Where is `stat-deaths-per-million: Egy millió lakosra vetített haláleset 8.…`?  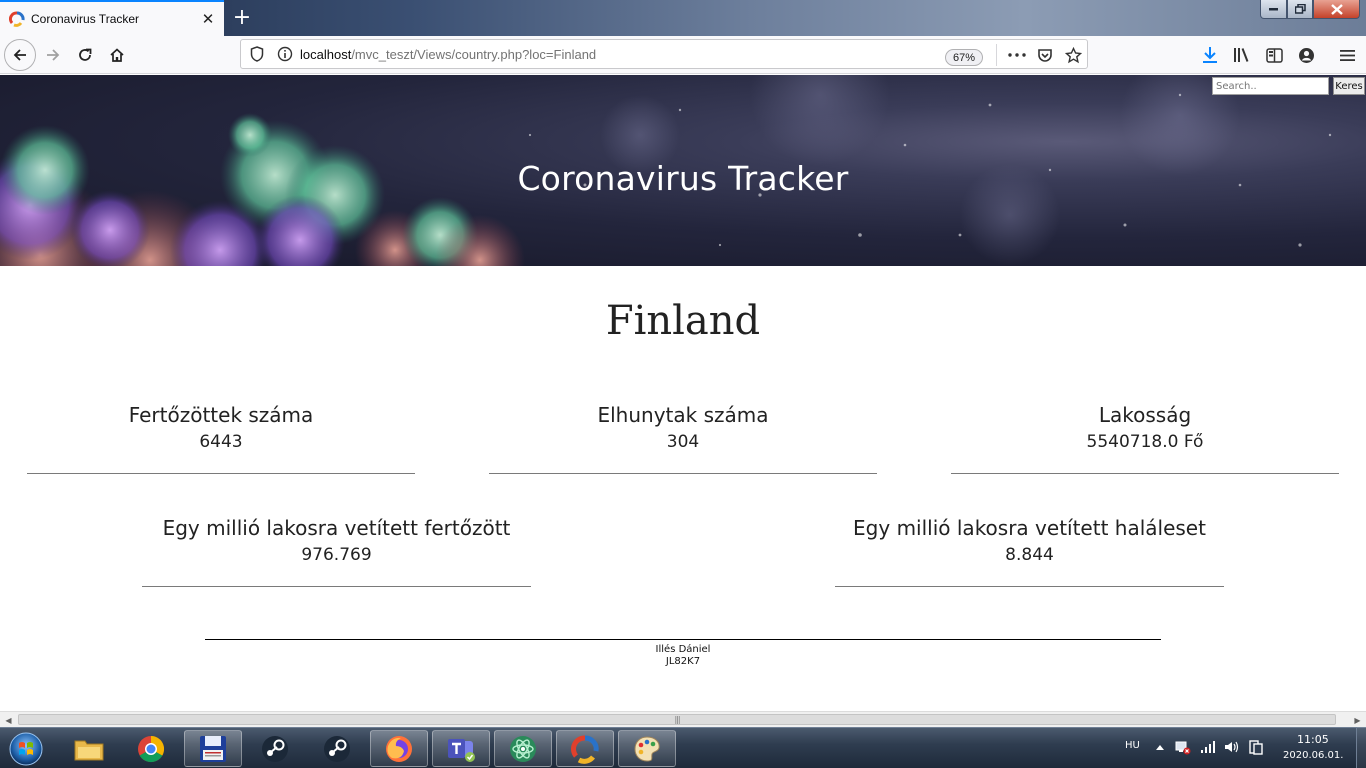
stat-deaths-per-million: Egy millió lakosra vetített haláleset 8.… is located at coordinates (1029, 551).